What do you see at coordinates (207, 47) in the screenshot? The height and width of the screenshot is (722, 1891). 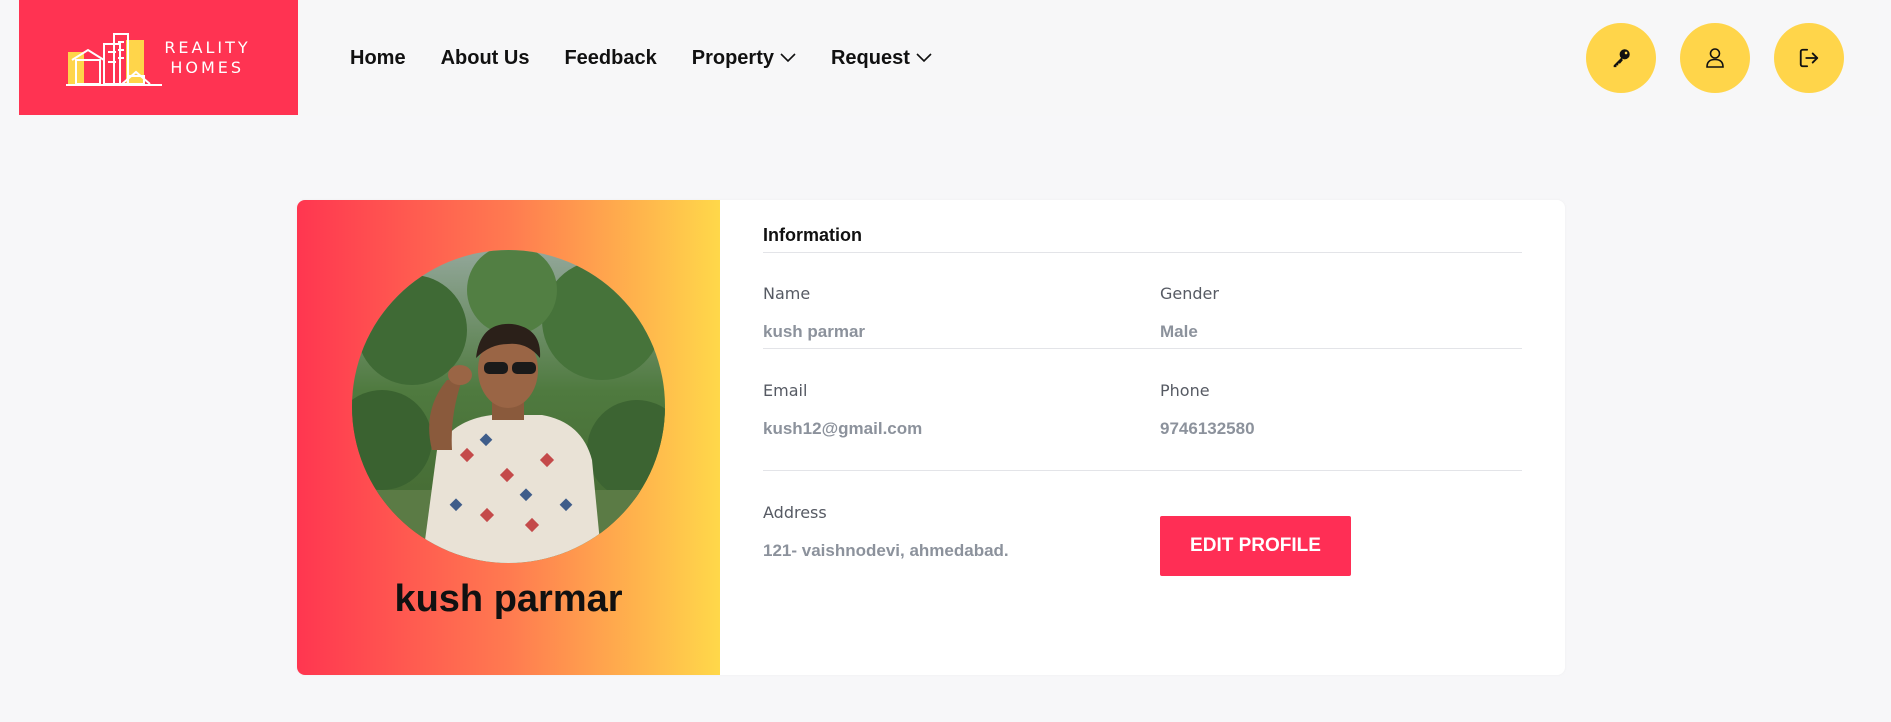 I see `brand-line-1: REALITY` at bounding box center [207, 47].